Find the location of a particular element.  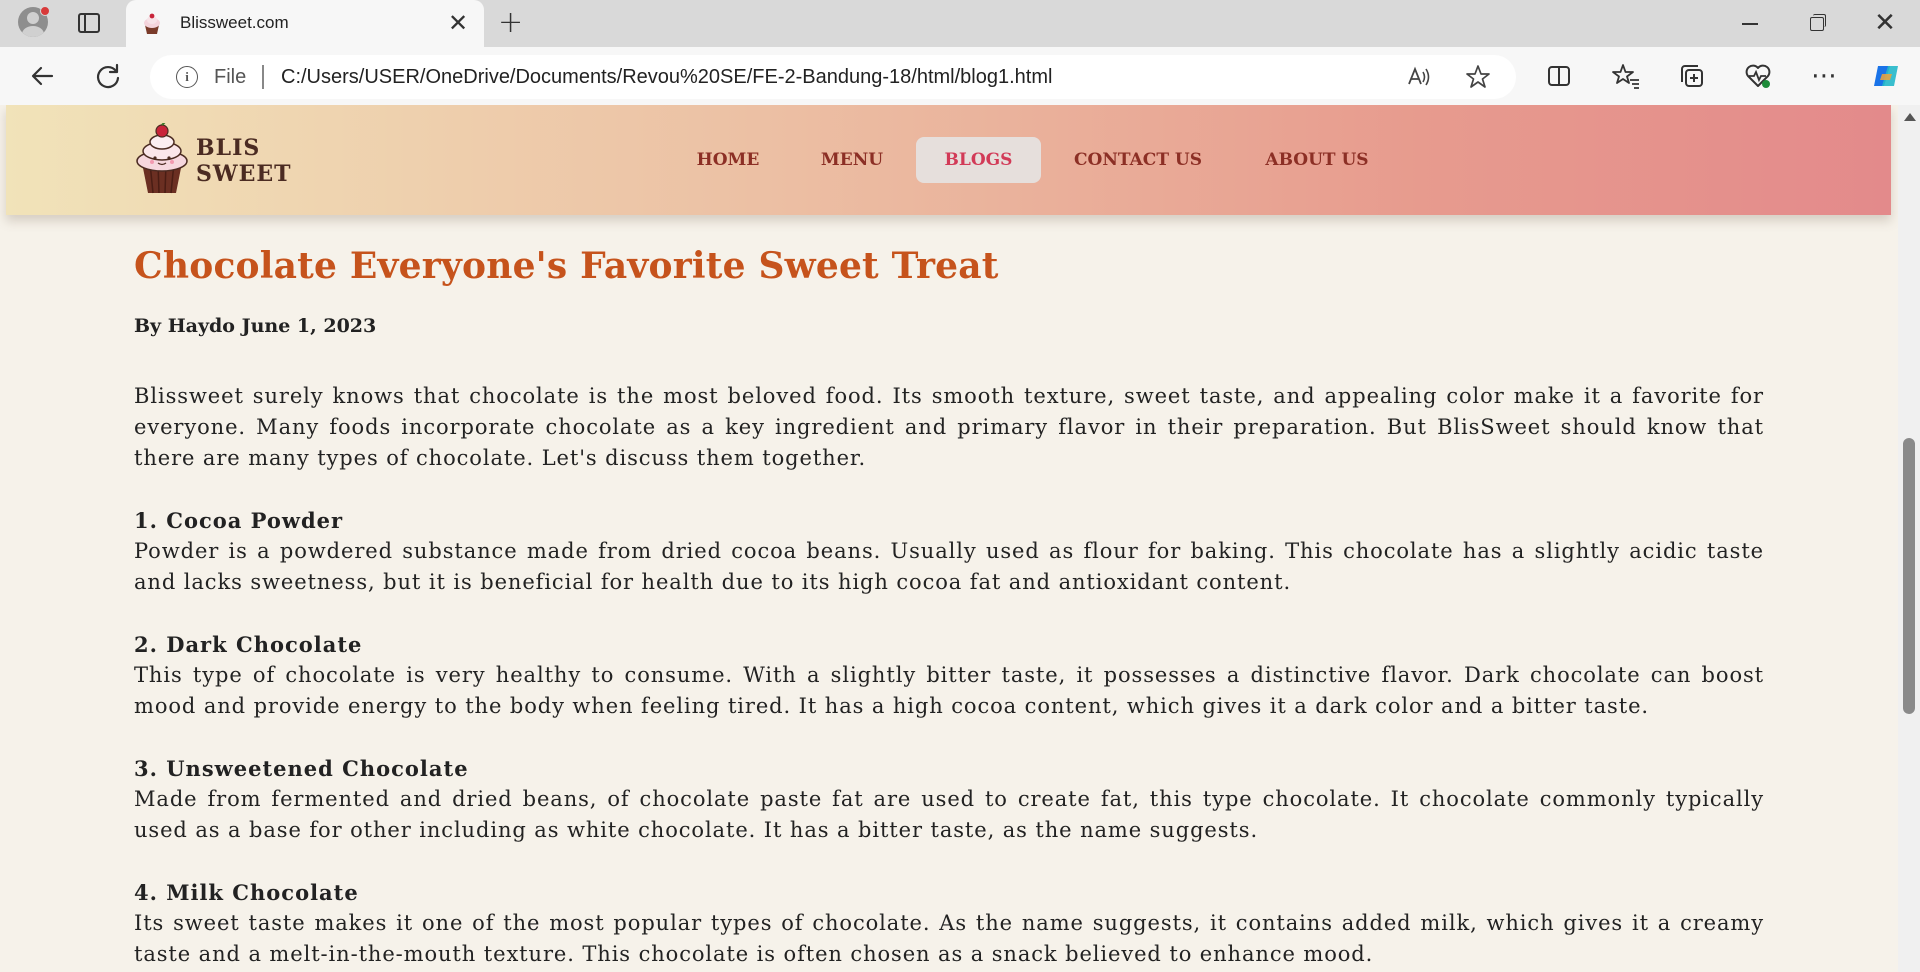

tab-close-icon: ✕ is located at coordinates (458, 23).